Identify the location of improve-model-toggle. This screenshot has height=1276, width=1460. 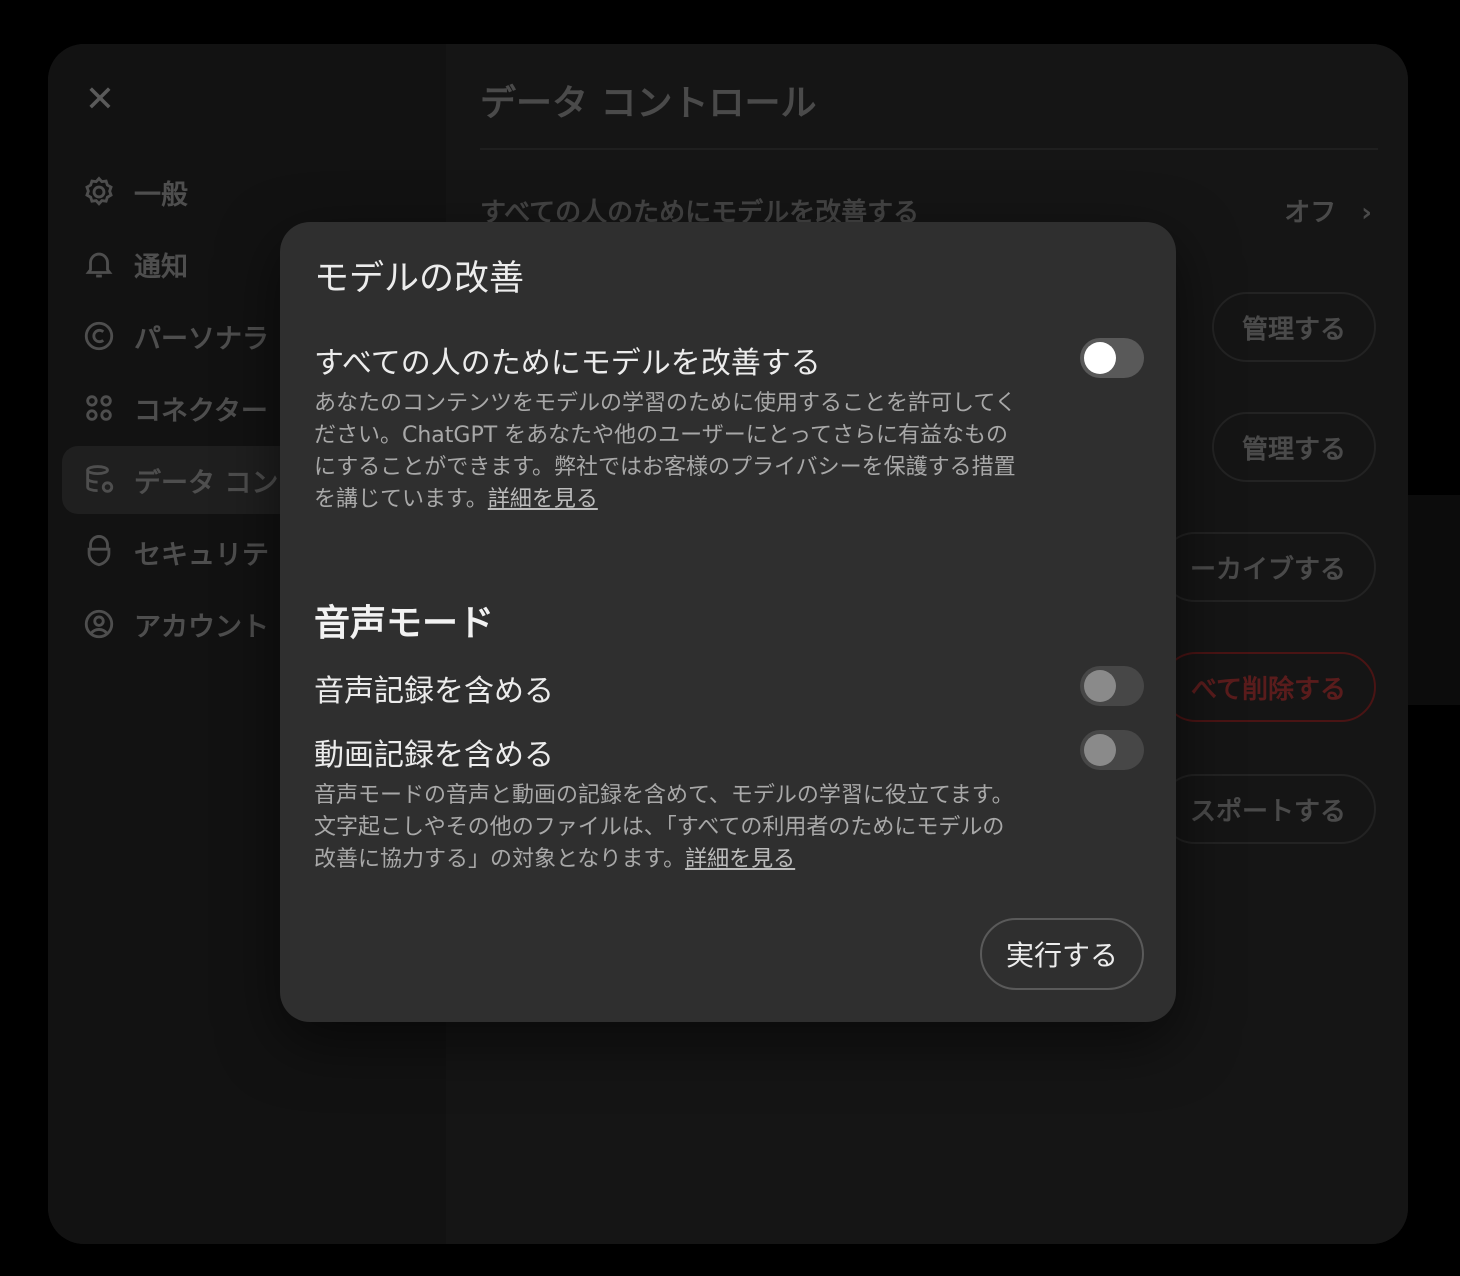
(1112, 358).